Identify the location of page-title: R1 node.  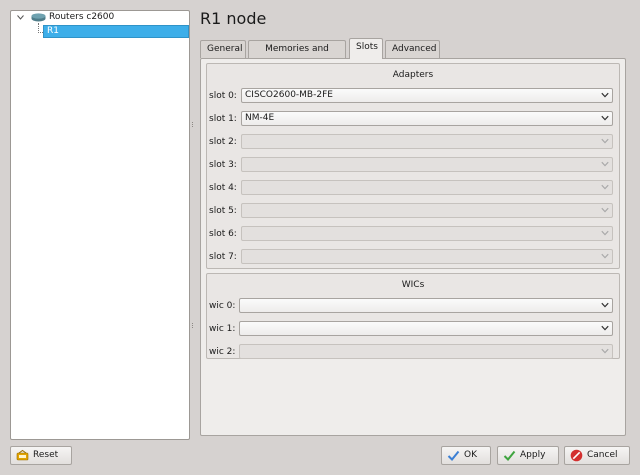
(233, 18).